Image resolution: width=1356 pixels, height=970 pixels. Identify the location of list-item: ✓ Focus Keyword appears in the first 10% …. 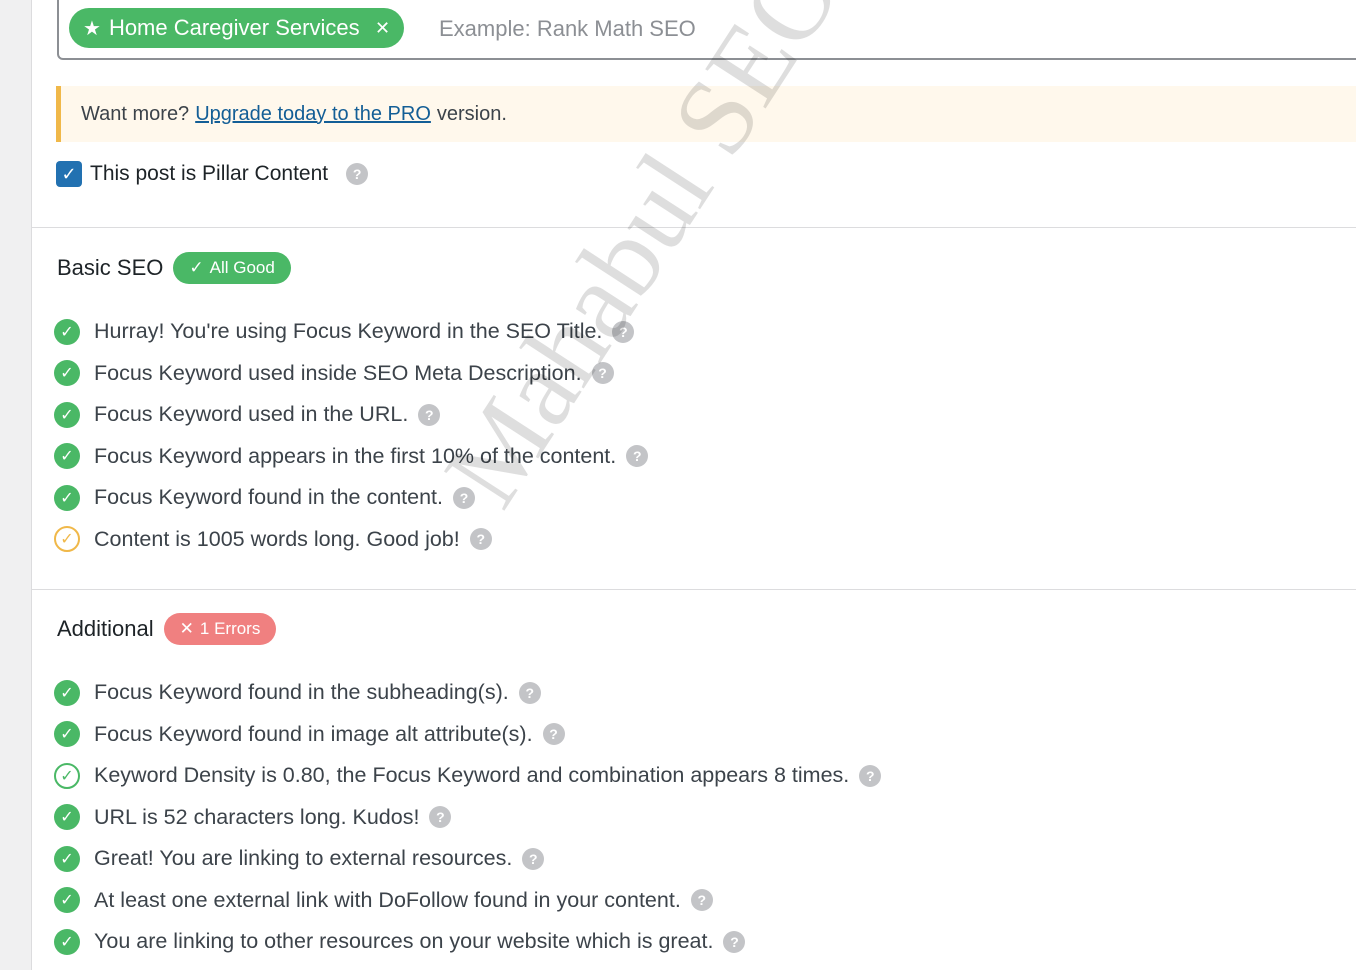
(351, 457).